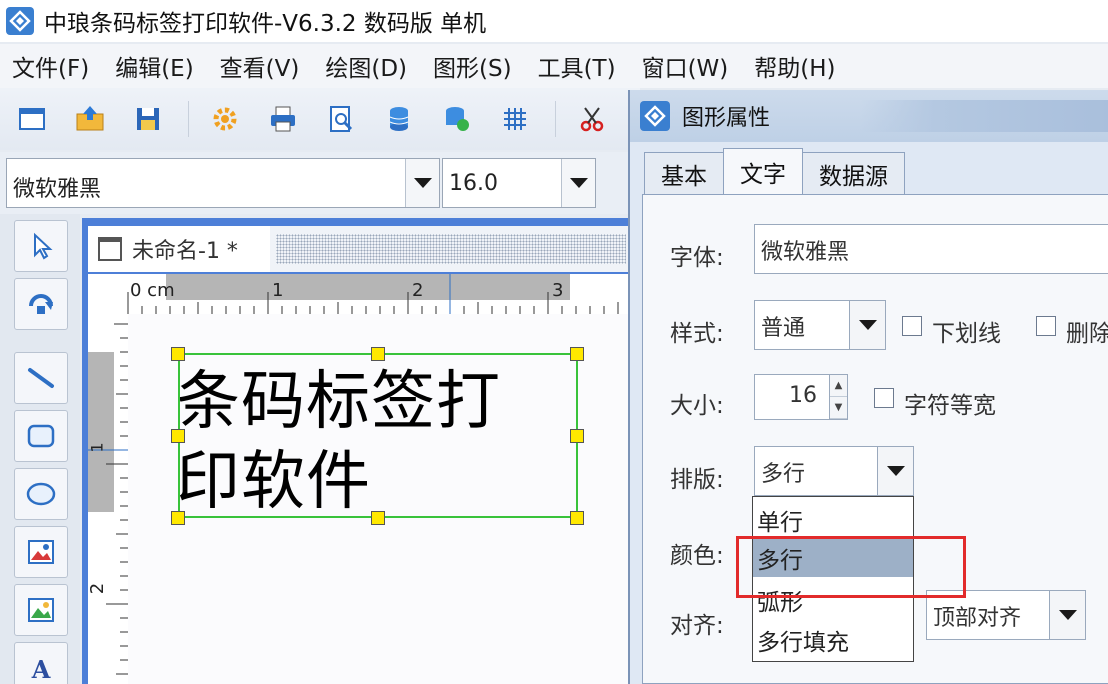 This screenshot has height=684, width=1108. What do you see at coordinates (451, 249) in the screenshot?
I see `title-grip` at bounding box center [451, 249].